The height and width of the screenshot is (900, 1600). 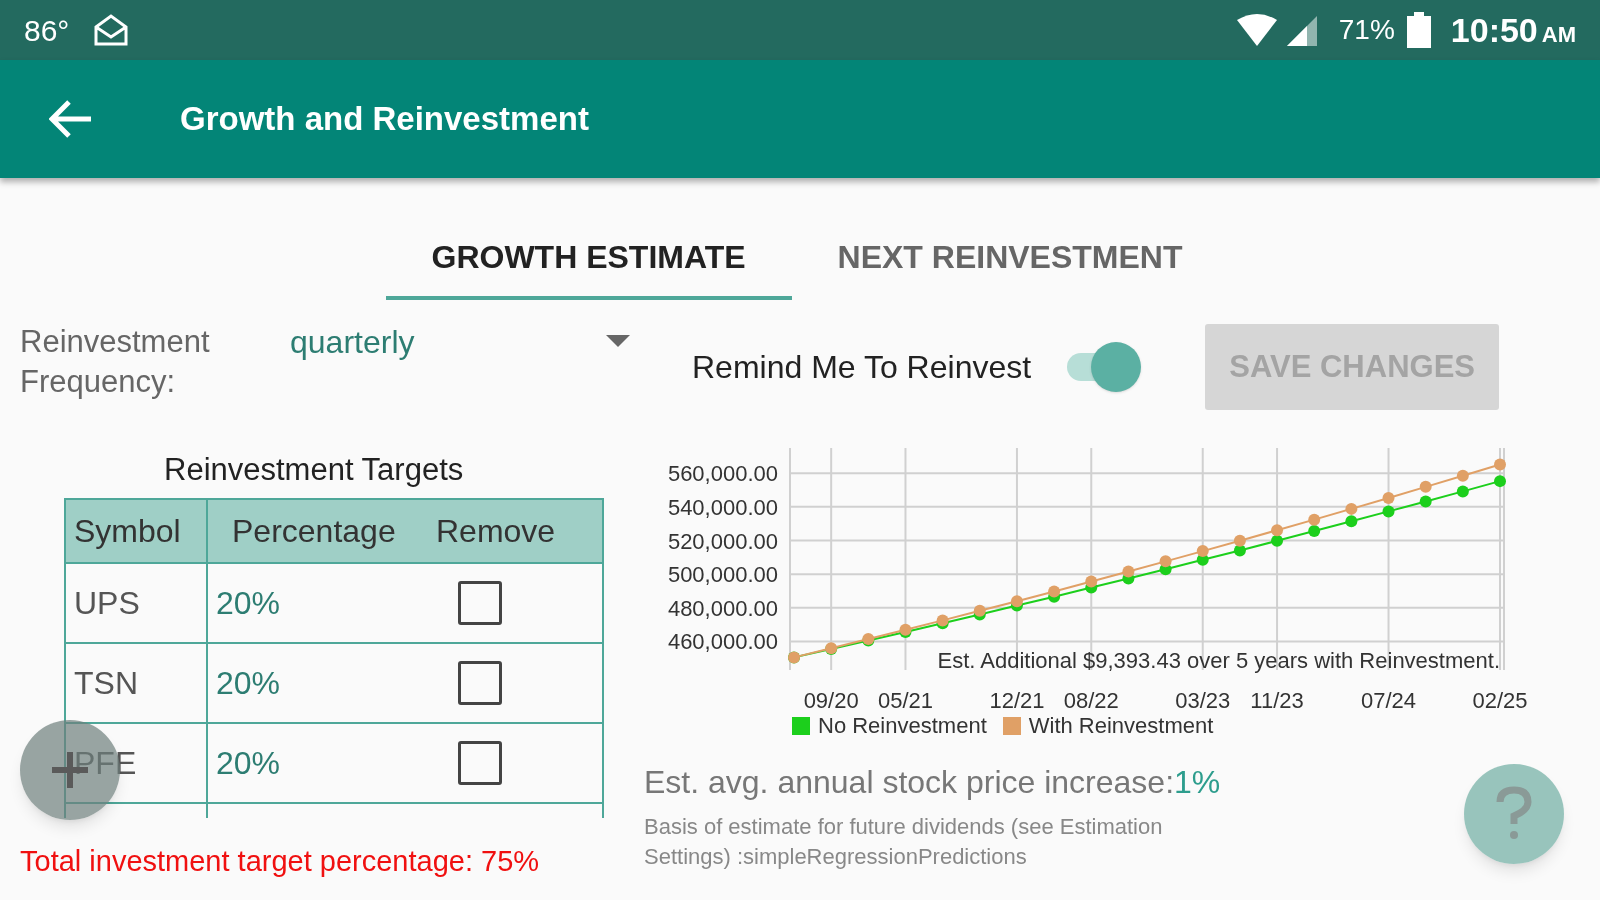 I want to click on y-tick-label: 560,000.00, so click(x=722, y=474).